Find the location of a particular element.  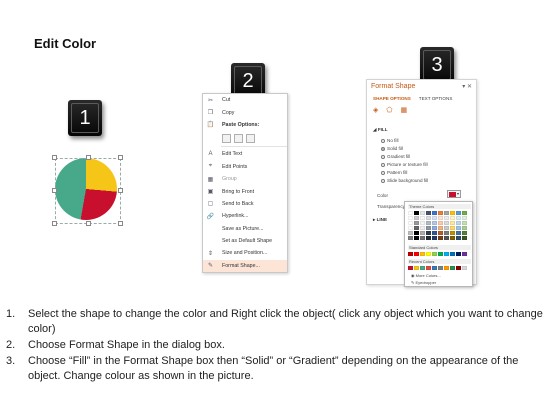

fill-option-slide-background: Slide background fill is located at coordinates (404, 180).